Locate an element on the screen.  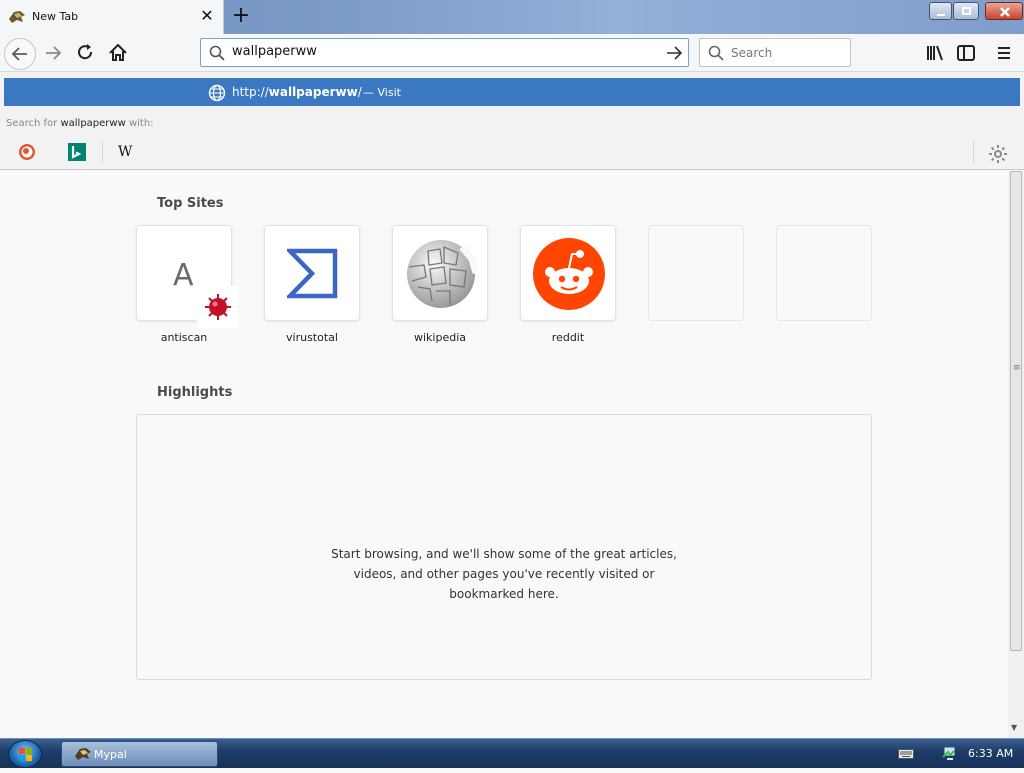
network-icon is located at coordinates (949, 754).